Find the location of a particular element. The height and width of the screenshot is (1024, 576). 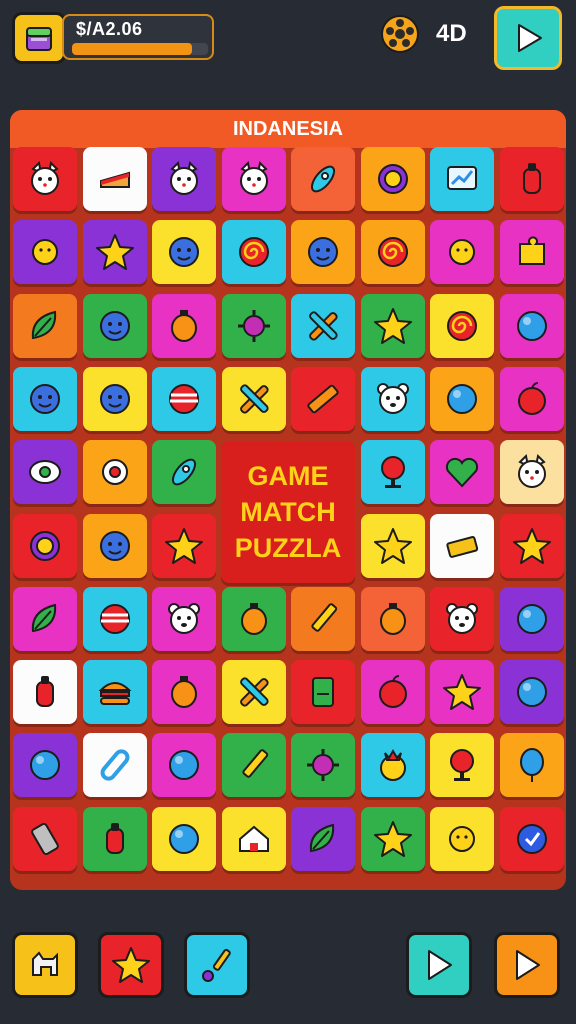

rocket-icon is located at coordinates (184, 472).